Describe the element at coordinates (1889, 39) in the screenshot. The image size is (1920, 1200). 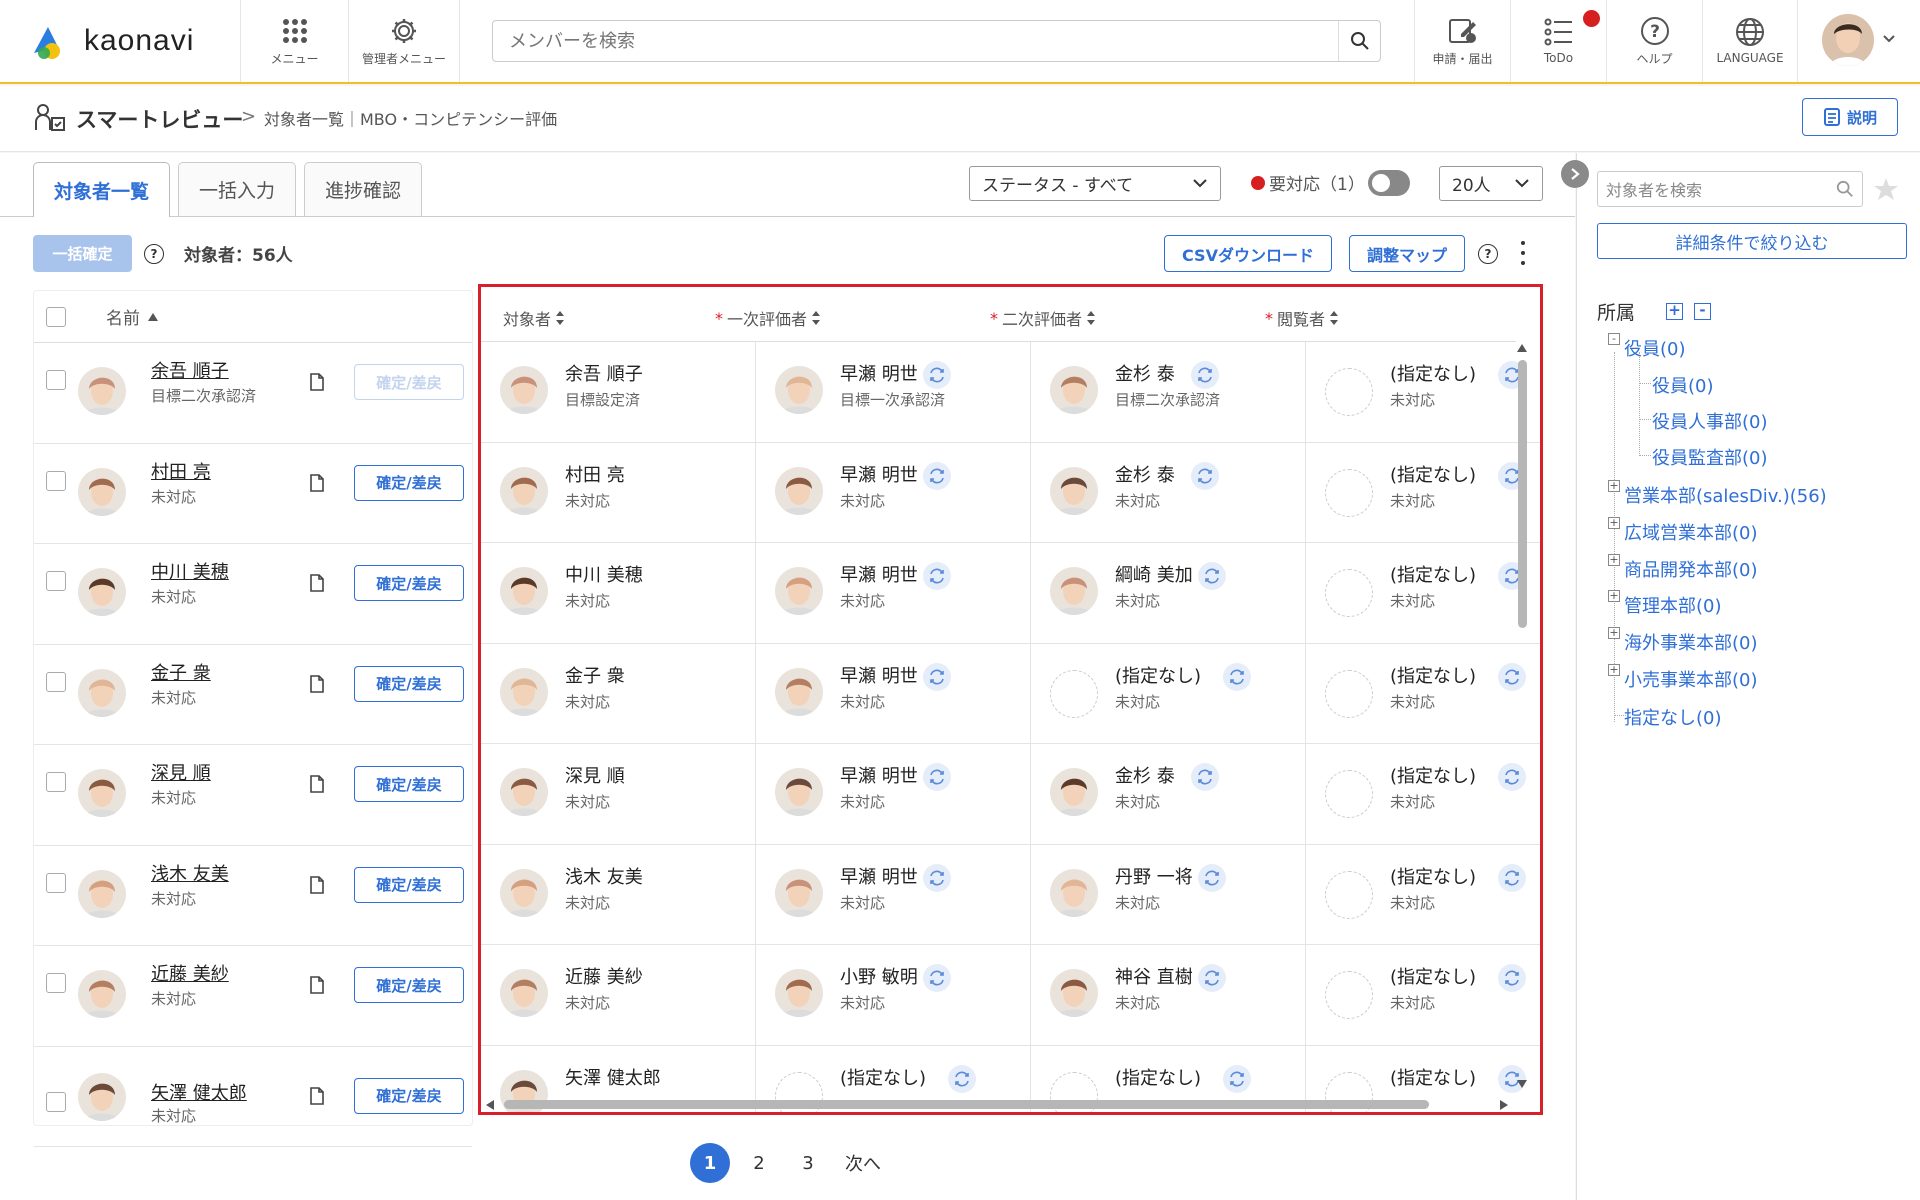
I see `chevron-down-icon` at that location.